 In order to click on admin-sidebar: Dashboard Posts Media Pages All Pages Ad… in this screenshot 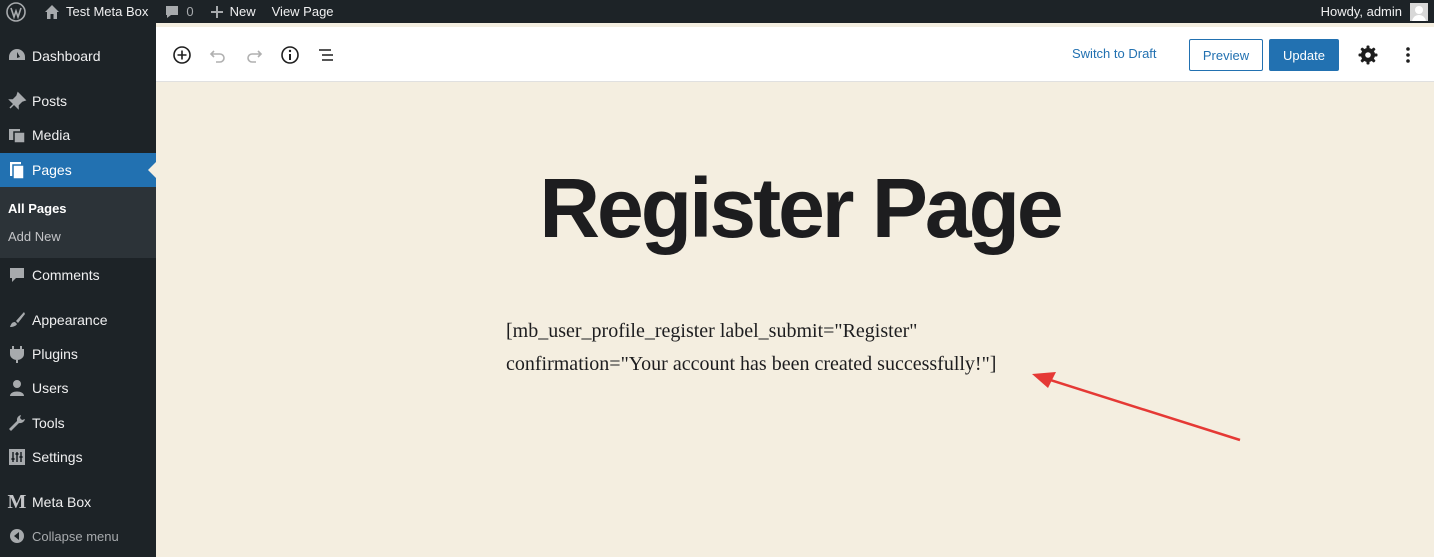, I will do `click(78, 290)`.